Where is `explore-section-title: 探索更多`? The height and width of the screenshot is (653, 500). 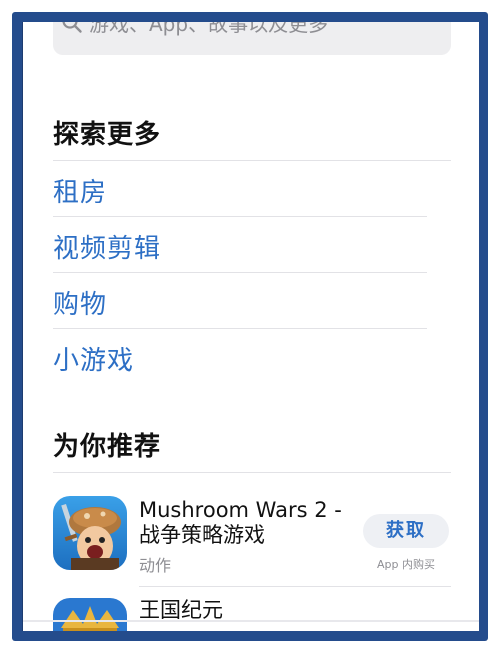
explore-section-title: 探索更多 is located at coordinates (107, 135).